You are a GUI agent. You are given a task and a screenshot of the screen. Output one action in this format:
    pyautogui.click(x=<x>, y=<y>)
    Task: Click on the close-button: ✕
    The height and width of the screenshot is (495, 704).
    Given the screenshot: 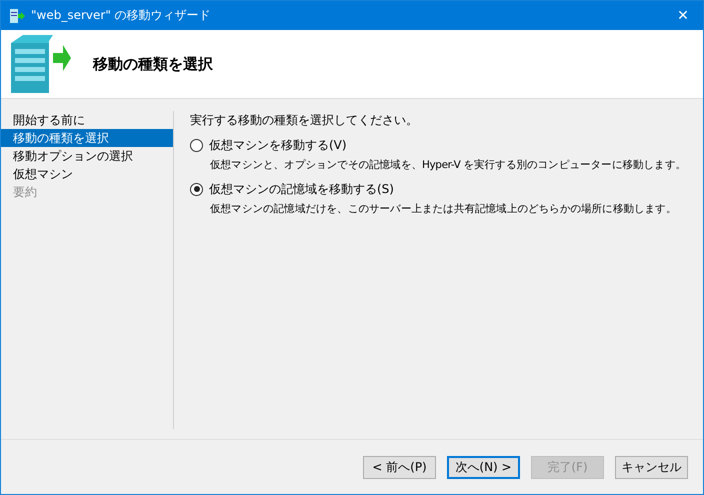 What is the action you would take?
    pyautogui.click(x=683, y=15)
    